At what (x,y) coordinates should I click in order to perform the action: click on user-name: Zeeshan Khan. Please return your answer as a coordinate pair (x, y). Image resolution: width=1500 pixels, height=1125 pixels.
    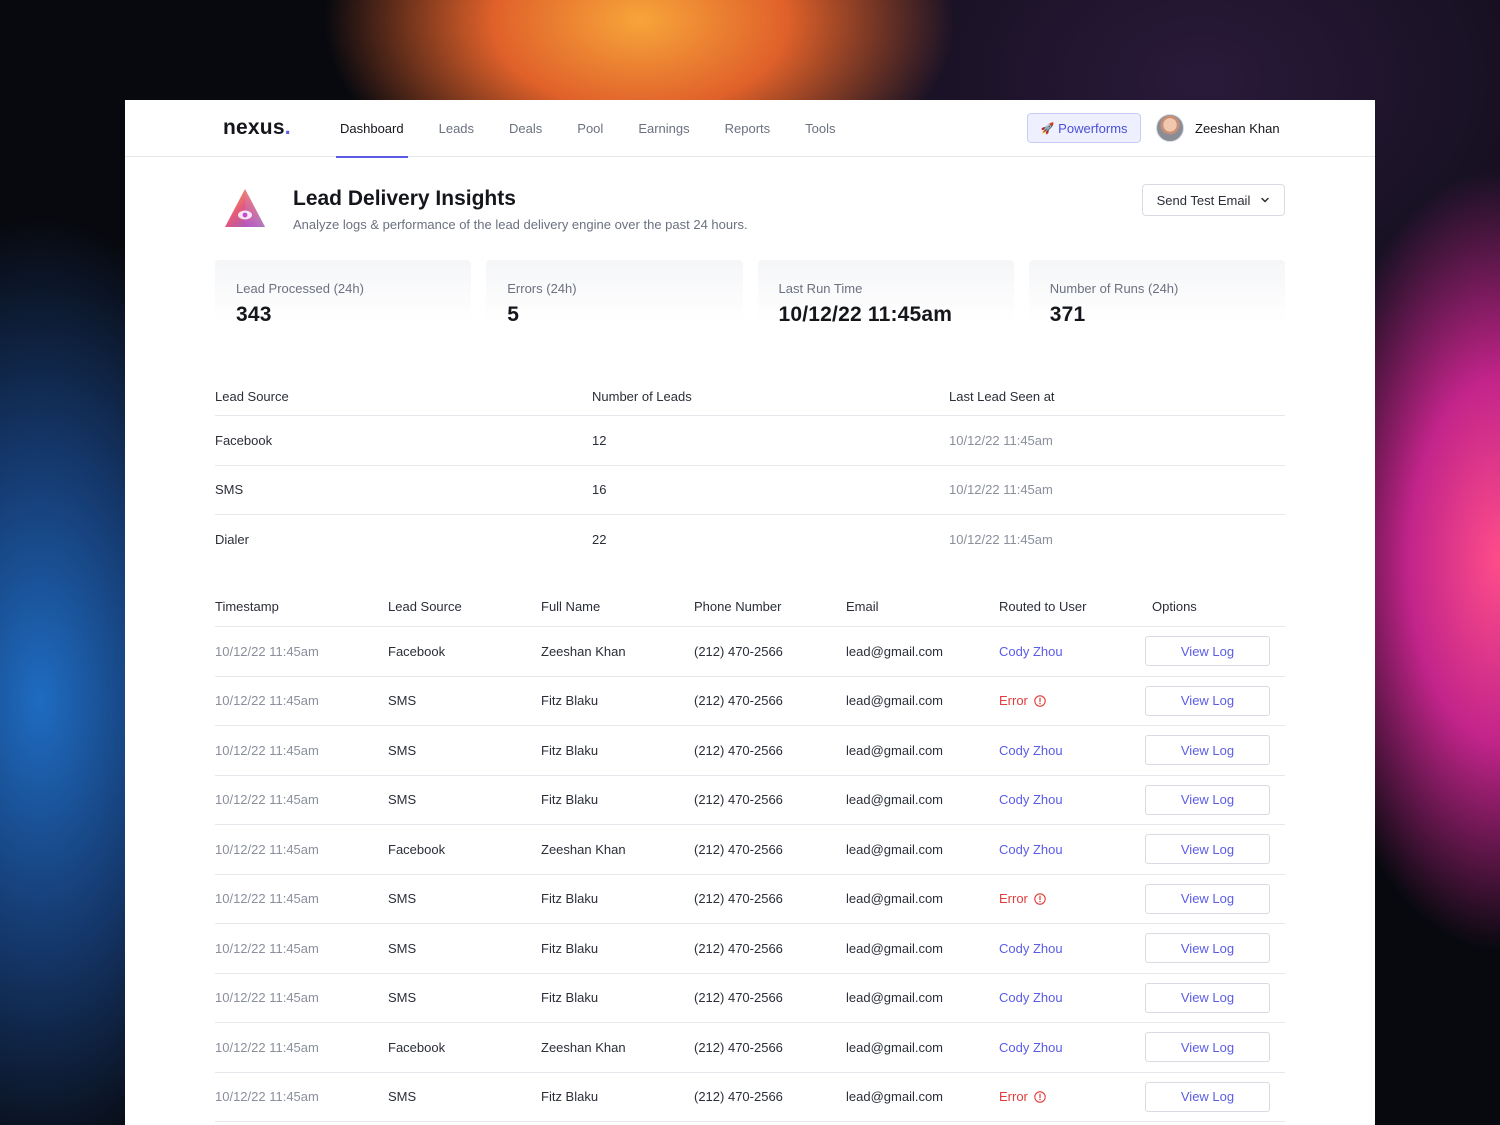
    Looking at the image, I should click on (1237, 128).